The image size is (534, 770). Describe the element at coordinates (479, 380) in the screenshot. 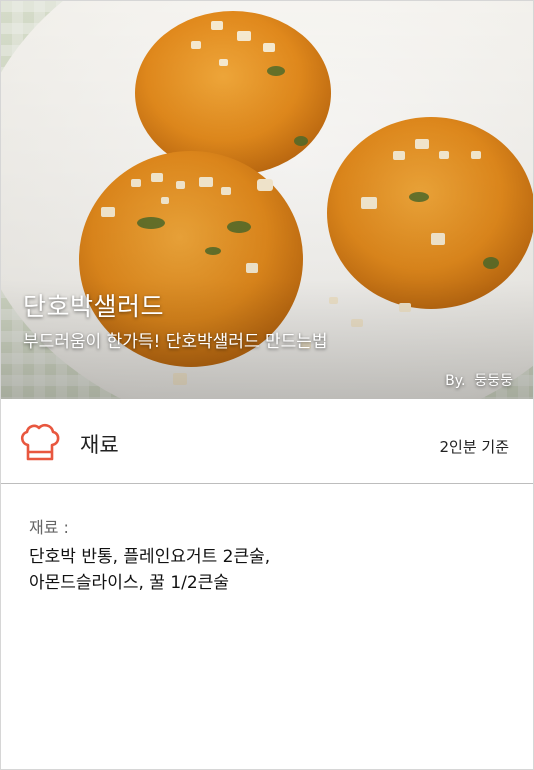

I see `recipe-author: By. 둥둥둥` at that location.